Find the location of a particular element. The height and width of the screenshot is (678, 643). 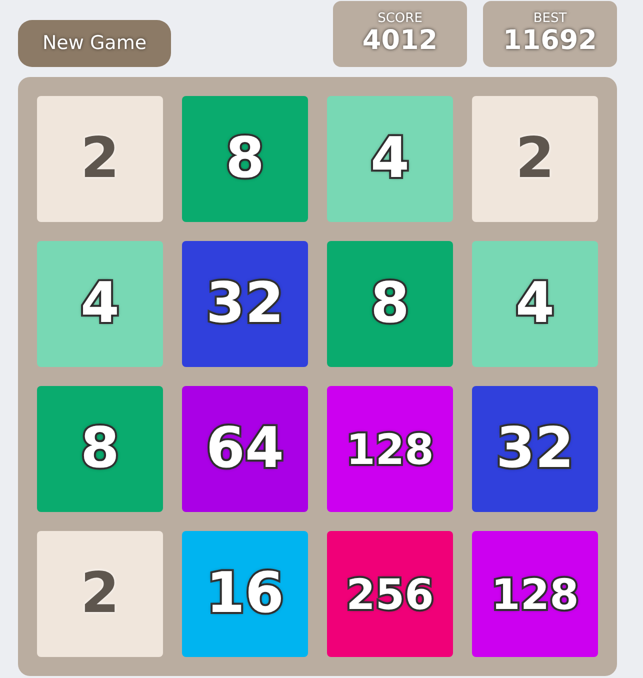

score-label: BEST is located at coordinates (550, 19).